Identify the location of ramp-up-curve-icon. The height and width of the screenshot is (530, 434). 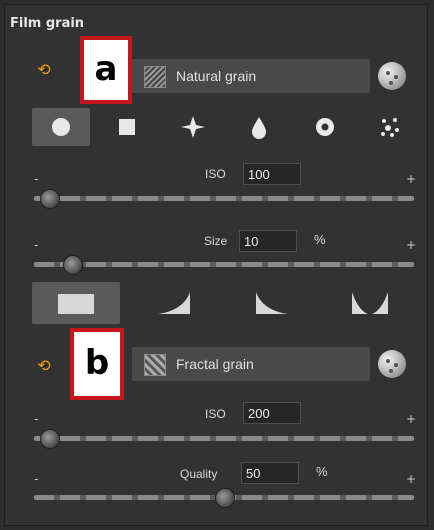
(174, 303).